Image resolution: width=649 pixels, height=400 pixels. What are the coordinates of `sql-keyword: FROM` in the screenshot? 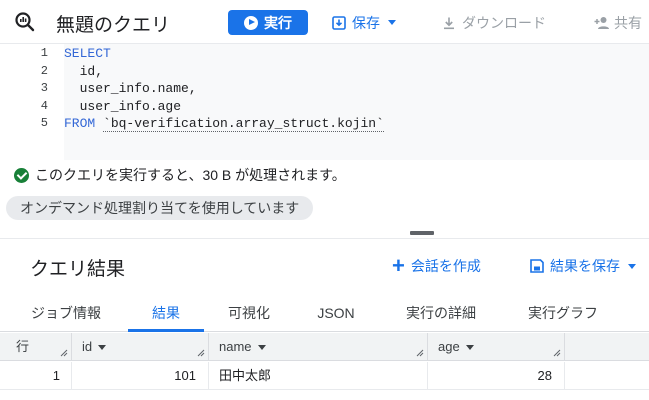 It's located at (80, 123).